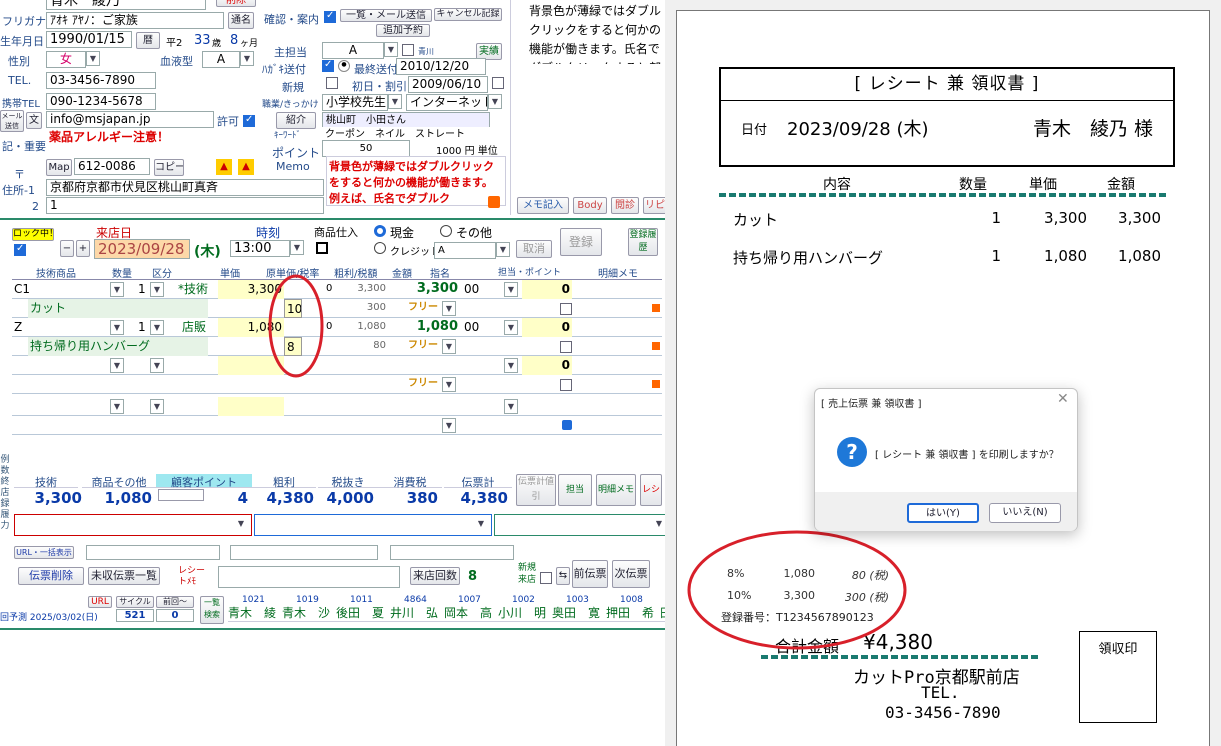 The height and width of the screenshot is (746, 1221). Describe the element at coordinates (380, 231) in the screenshot. I see `cash-radio` at that location.